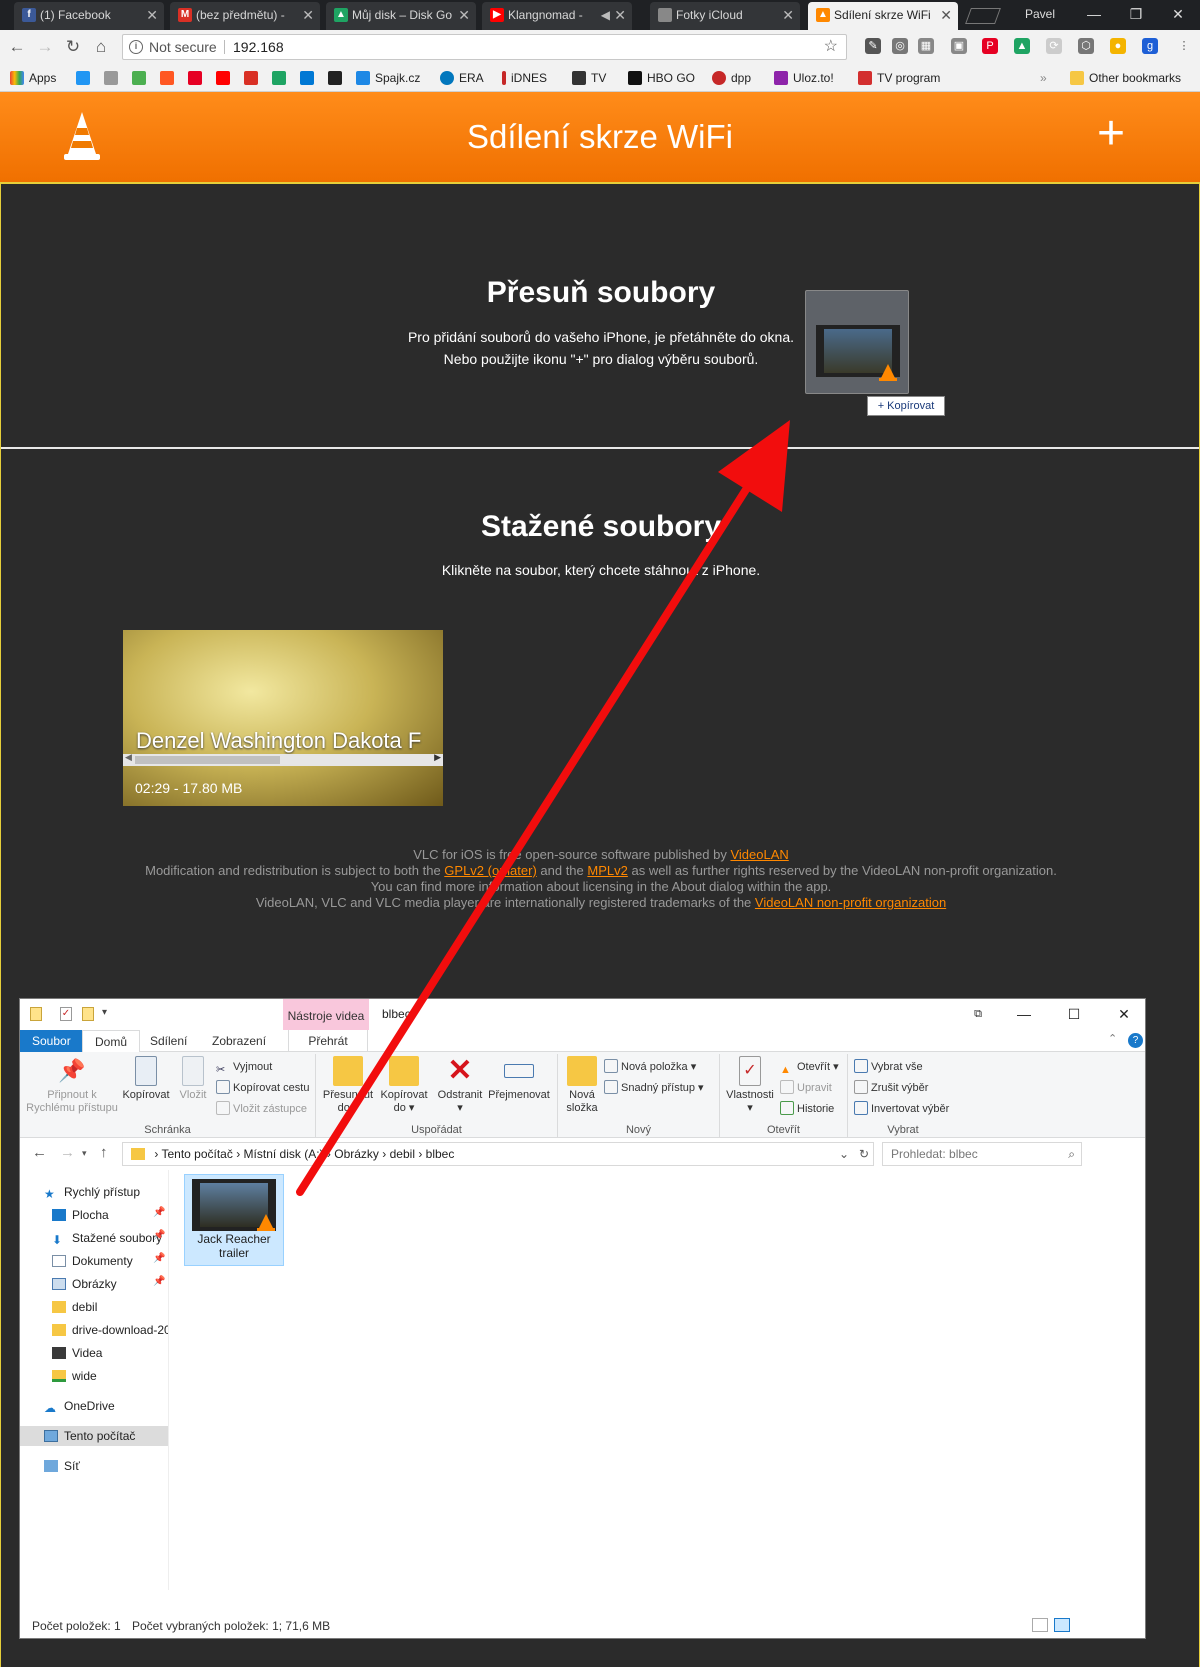 Image resolution: width=1200 pixels, height=1667 pixels. What do you see at coordinates (864, 1154) in the screenshot?
I see `refresh-icon: ↻` at bounding box center [864, 1154].